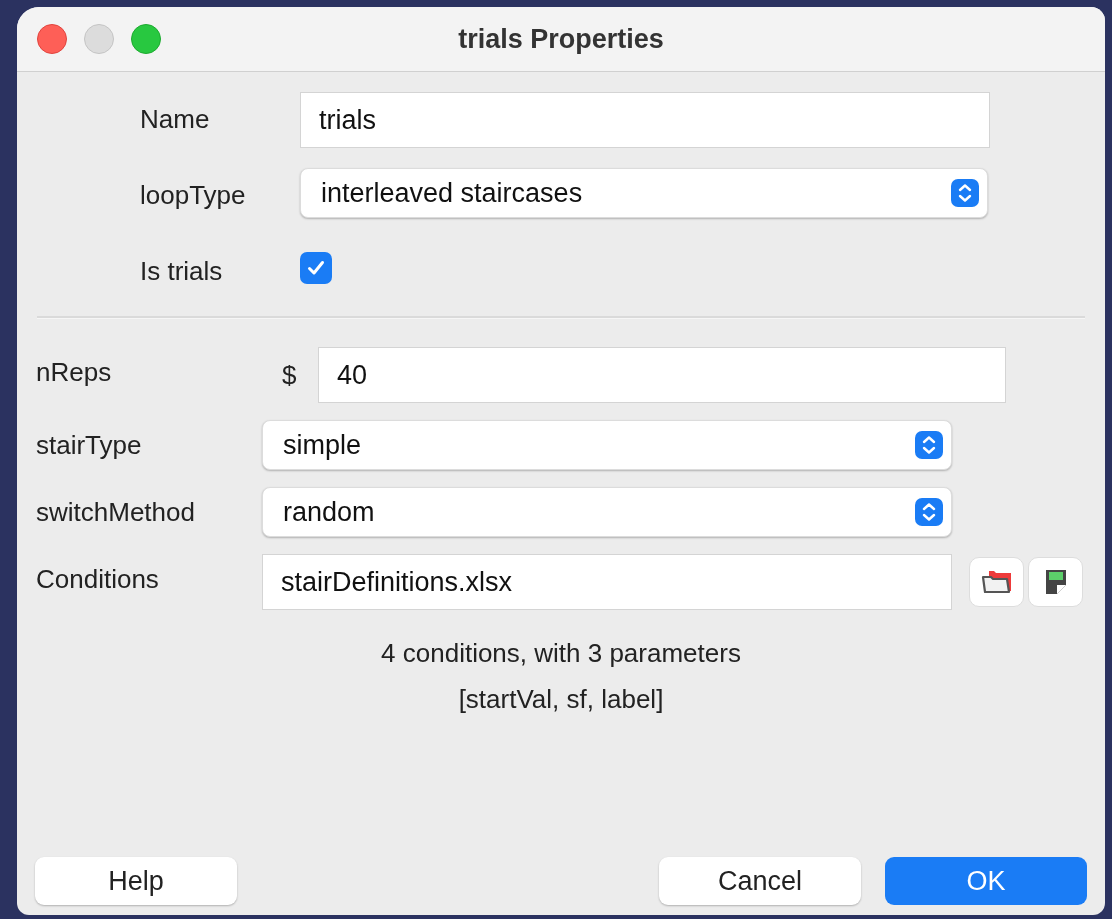 This screenshot has width=1112, height=919. Describe the element at coordinates (645, 120) in the screenshot. I see `text-field: trials` at that location.